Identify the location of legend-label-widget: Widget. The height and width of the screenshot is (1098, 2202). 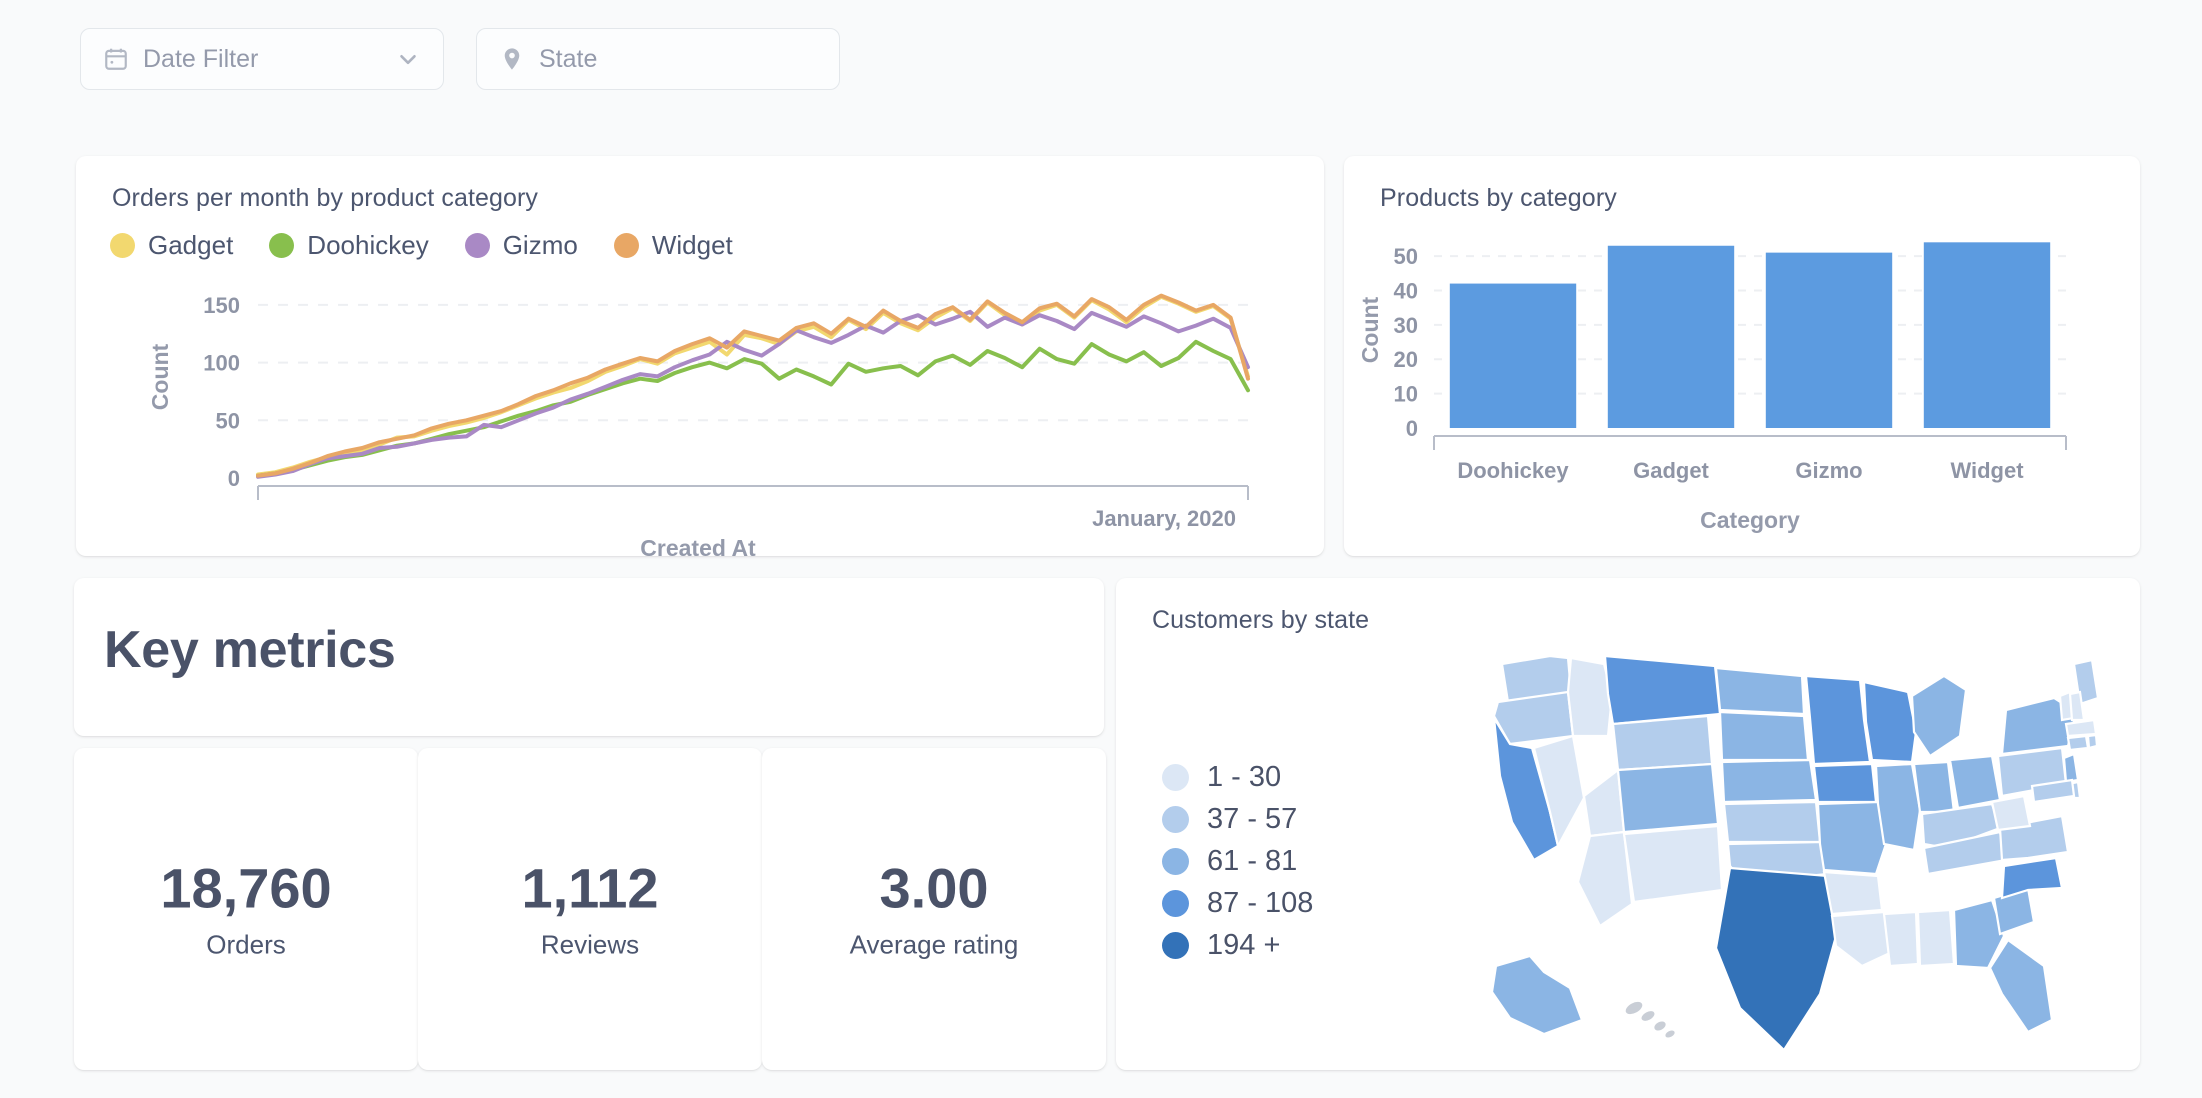
(692, 245).